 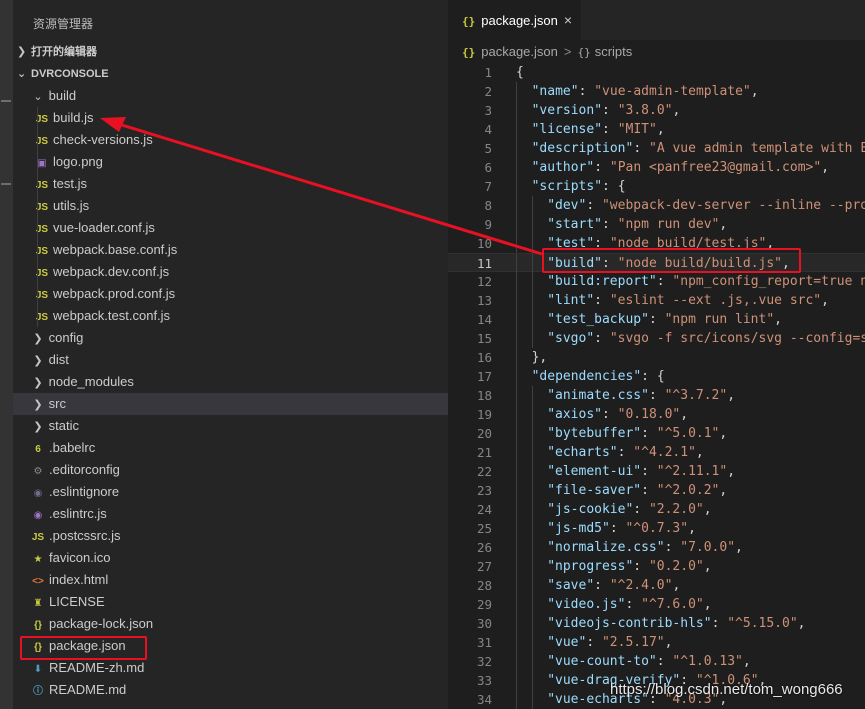 What do you see at coordinates (101, 623) in the screenshot?
I see `tree-item-label: package-lock.json` at bounding box center [101, 623].